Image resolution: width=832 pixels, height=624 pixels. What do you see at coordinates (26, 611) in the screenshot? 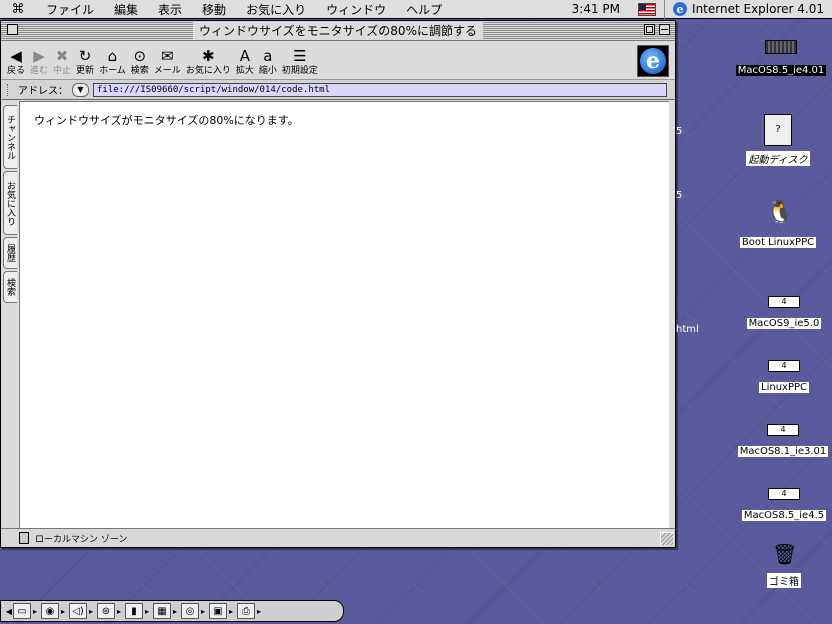
I see `control-strip-module: ▭ ▸` at bounding box center [26, 611].